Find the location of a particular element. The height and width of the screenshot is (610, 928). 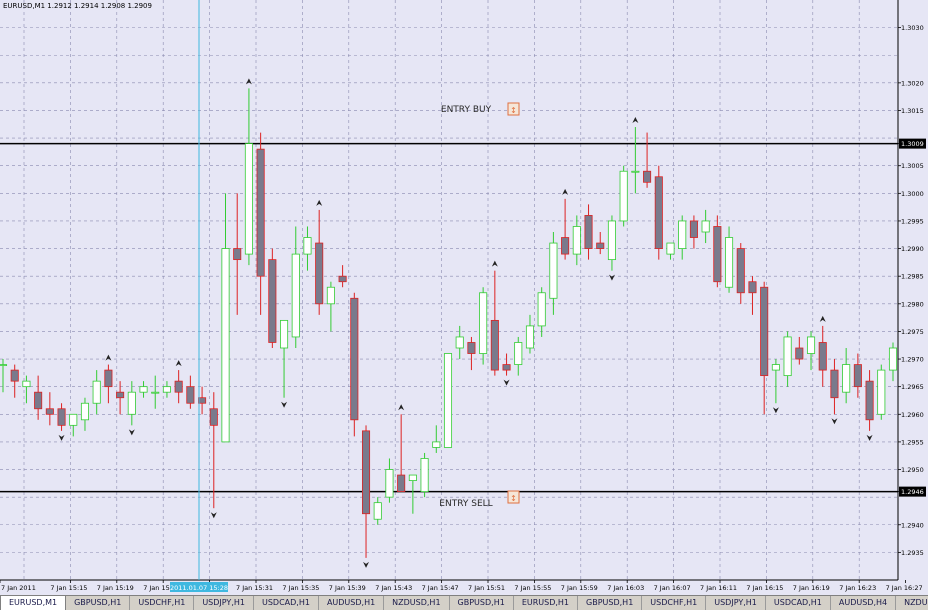

tab-chart-8: EURUSD,H1 is located at coordinates (546, 603).